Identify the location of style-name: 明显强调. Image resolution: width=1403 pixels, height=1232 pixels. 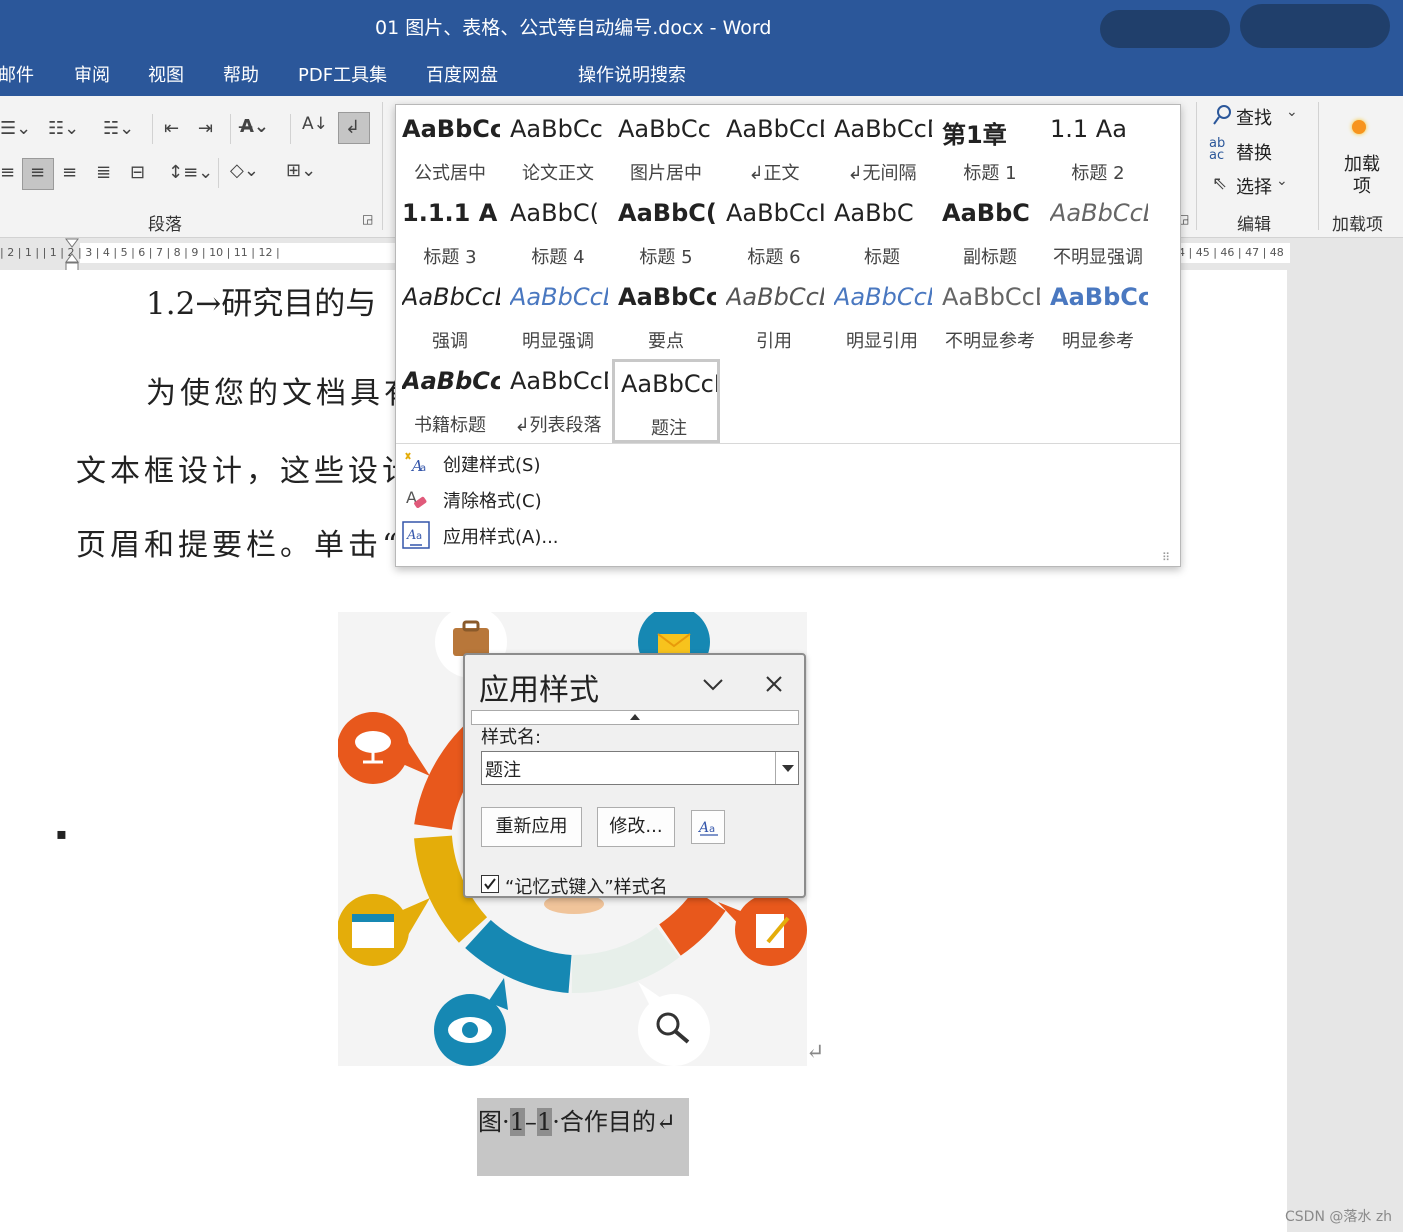
(558, 341).